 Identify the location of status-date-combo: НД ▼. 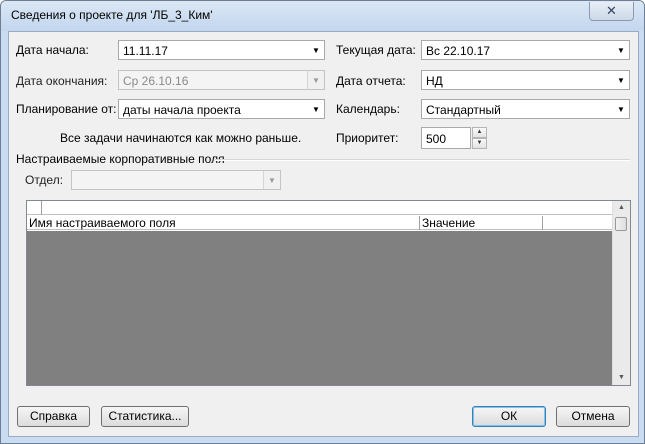
(525, 80).